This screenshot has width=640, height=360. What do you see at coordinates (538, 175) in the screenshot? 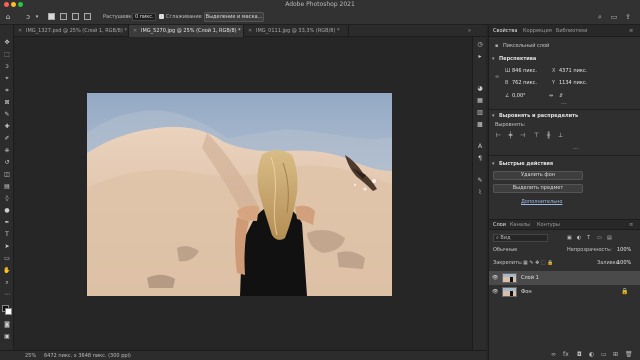
I see `remove-background-button: Удалить фон` at bounding box center [538, 175].